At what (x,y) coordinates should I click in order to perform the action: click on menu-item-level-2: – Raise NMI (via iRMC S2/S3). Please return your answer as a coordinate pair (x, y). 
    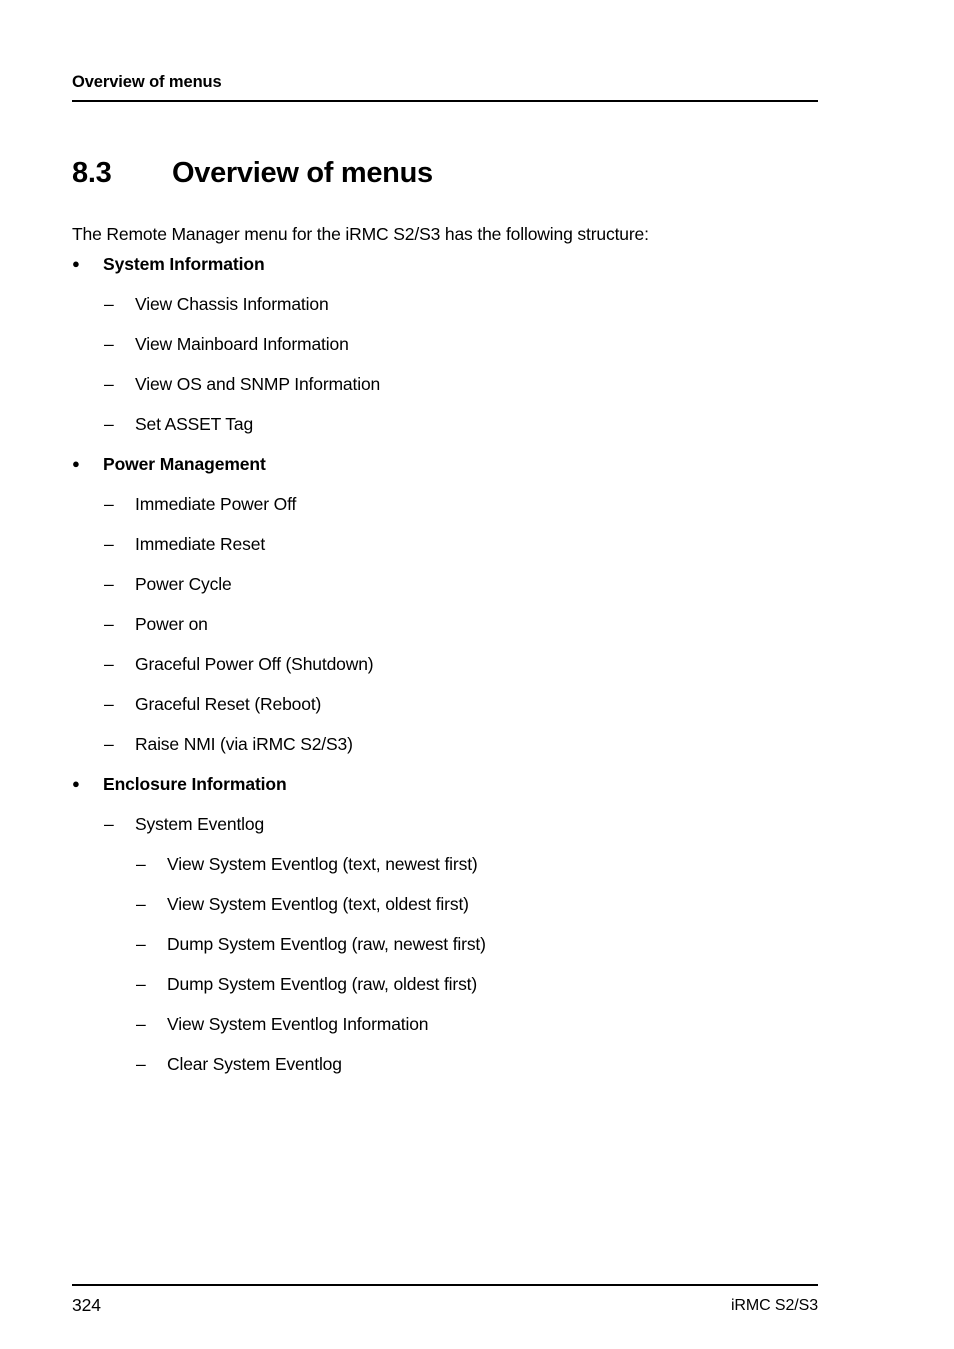
    Looking at the image, I should click on (477, 744).